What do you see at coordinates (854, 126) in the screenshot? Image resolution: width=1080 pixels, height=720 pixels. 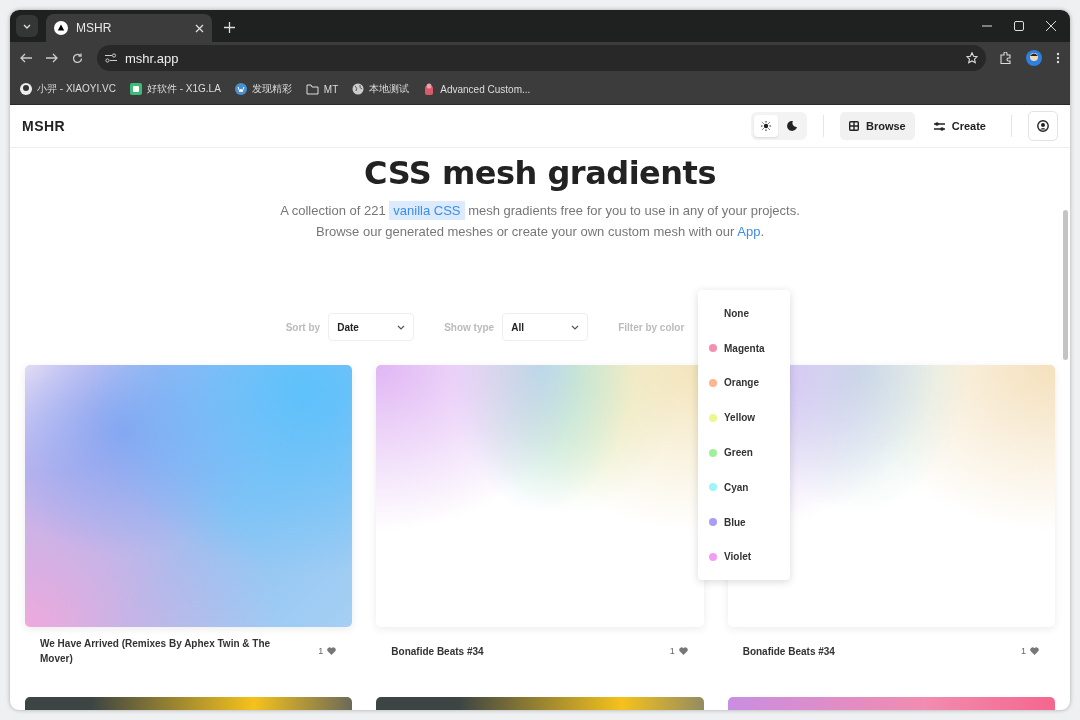 I see `grid-icon` at bounding box center [854, 126].